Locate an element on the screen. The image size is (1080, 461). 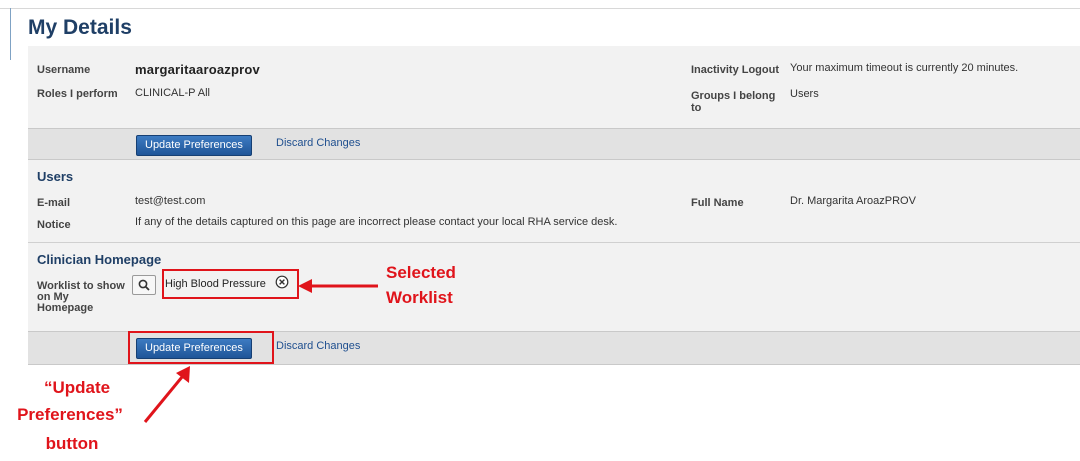
annotation-update-line3: button is located at coordinates (72, 443).